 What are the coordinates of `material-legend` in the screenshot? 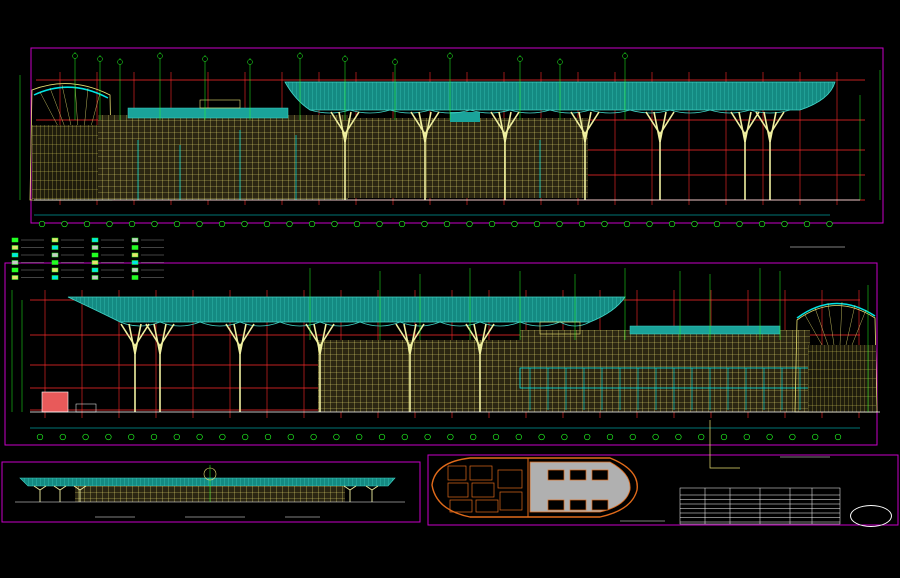 It's located at (87, 258).